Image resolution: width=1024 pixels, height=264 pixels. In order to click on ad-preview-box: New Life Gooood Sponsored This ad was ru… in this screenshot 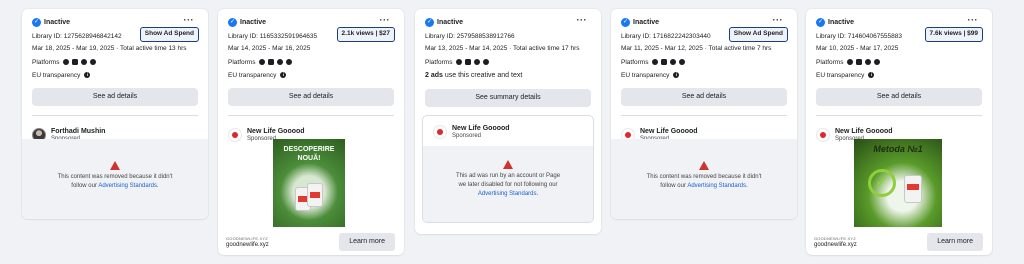, I will do `click(508, 169)`.